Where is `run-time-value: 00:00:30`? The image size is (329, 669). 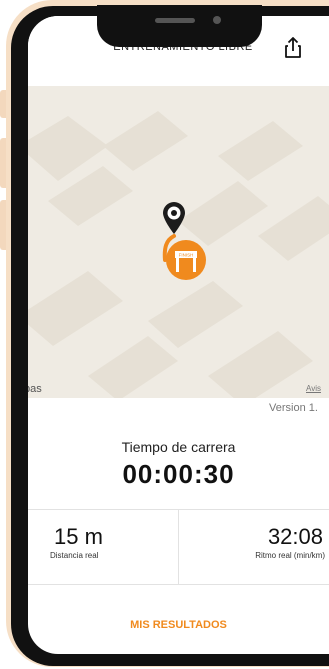
run-time-value: 00:00:30 is located at coordinates (178, 474).